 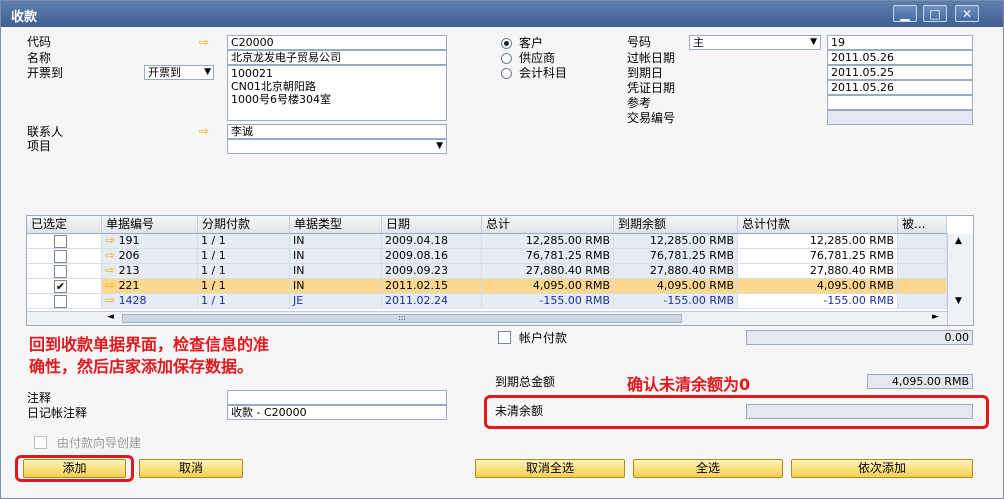 I want to click on project-label: 项目, so click(x=39, y=146).